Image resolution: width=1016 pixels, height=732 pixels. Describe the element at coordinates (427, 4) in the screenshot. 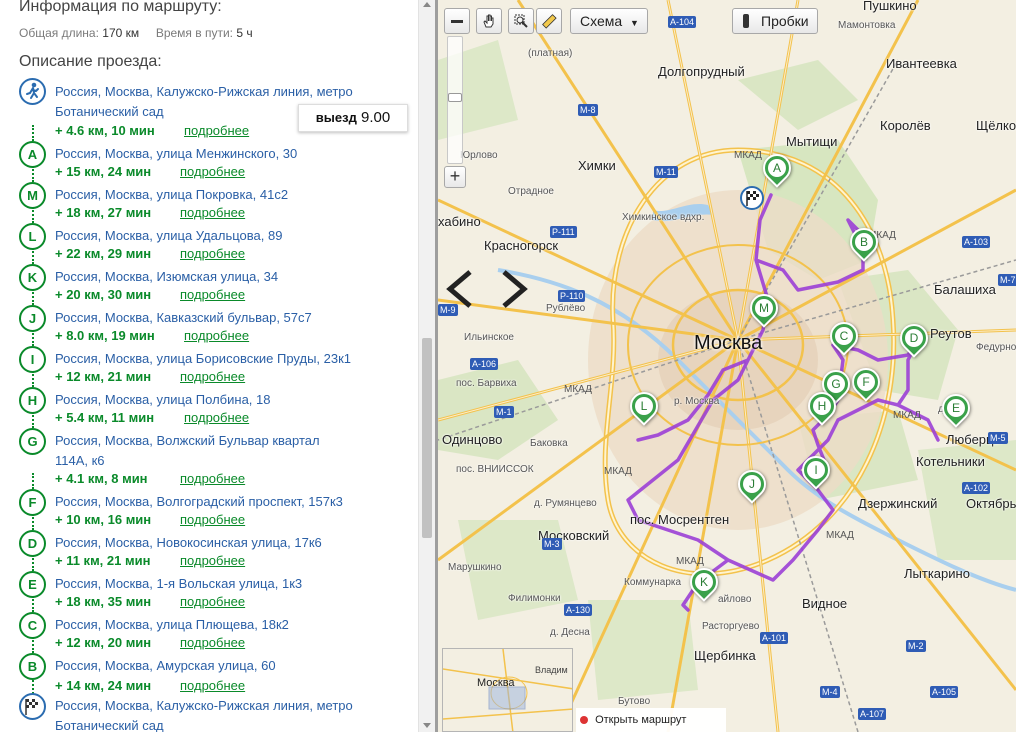

I see `scroll-up-arrow-icon` at that location.